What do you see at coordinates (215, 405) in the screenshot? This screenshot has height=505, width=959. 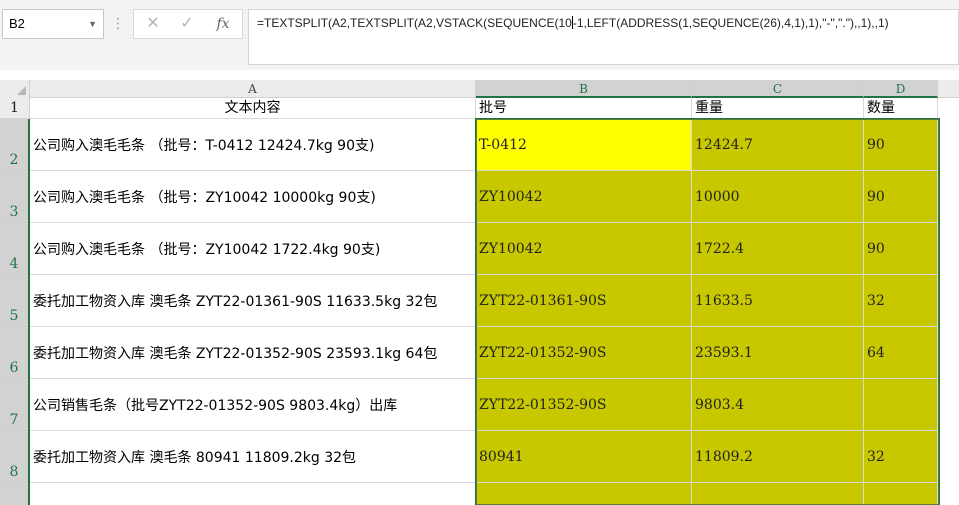 I see `cell-a7-text: 公司销售毛条（批号ZYT22-01352-90S 9803.4kg）出库` at bounding box center [215, 405].